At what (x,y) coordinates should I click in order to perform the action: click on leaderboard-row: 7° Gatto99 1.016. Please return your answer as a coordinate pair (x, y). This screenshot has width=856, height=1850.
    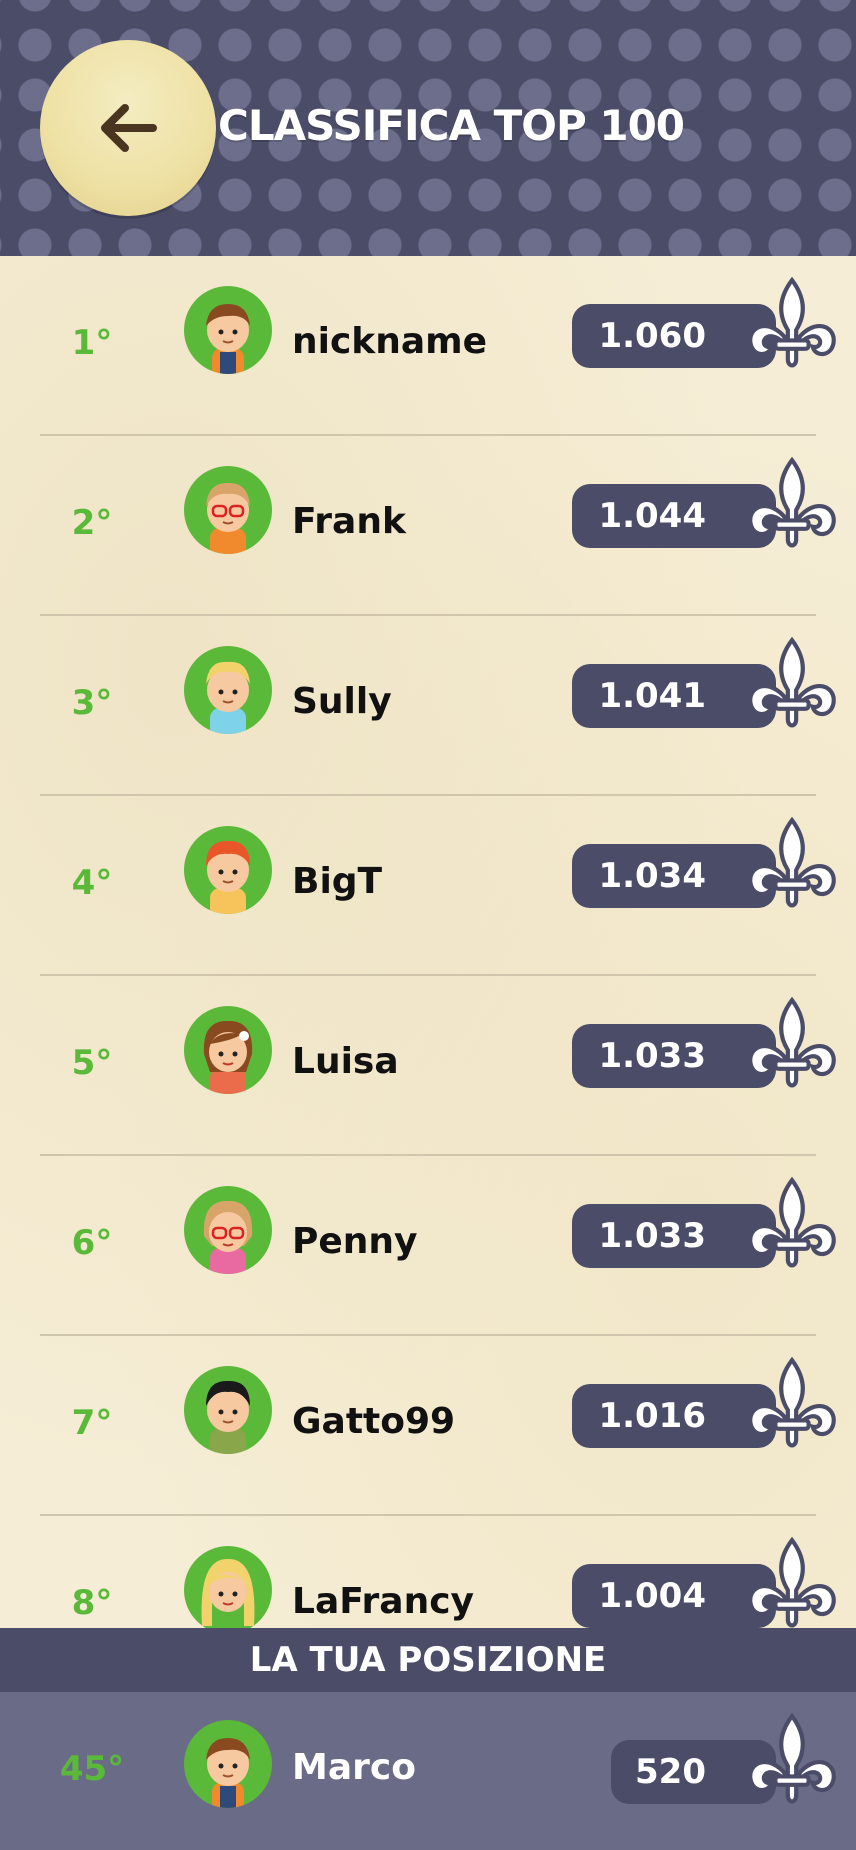
    Looking at the image, I should click on (428, 1426).